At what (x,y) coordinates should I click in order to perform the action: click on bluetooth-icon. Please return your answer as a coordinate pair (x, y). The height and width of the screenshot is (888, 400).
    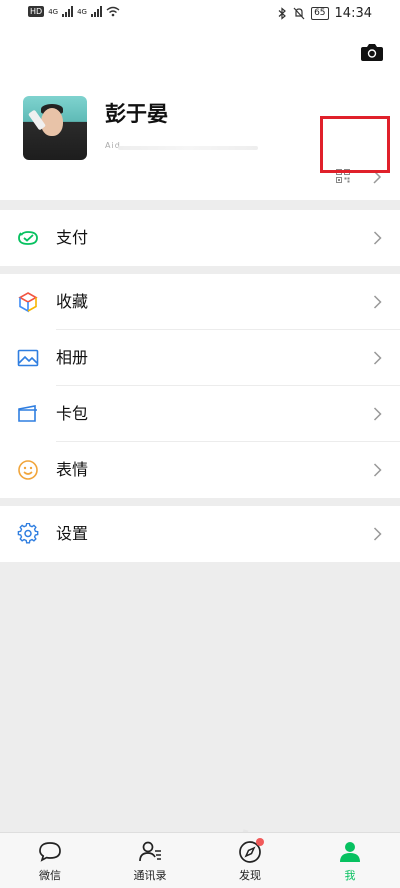
    Looking at the image, I should click on (282, 13).